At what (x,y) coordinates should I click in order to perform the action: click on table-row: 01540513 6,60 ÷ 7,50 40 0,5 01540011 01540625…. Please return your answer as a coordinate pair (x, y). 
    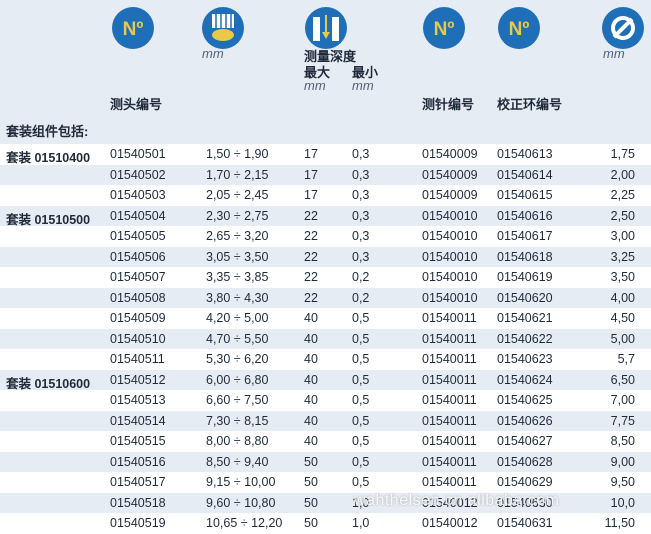
    Looking at the image, I should click on (325, 400).